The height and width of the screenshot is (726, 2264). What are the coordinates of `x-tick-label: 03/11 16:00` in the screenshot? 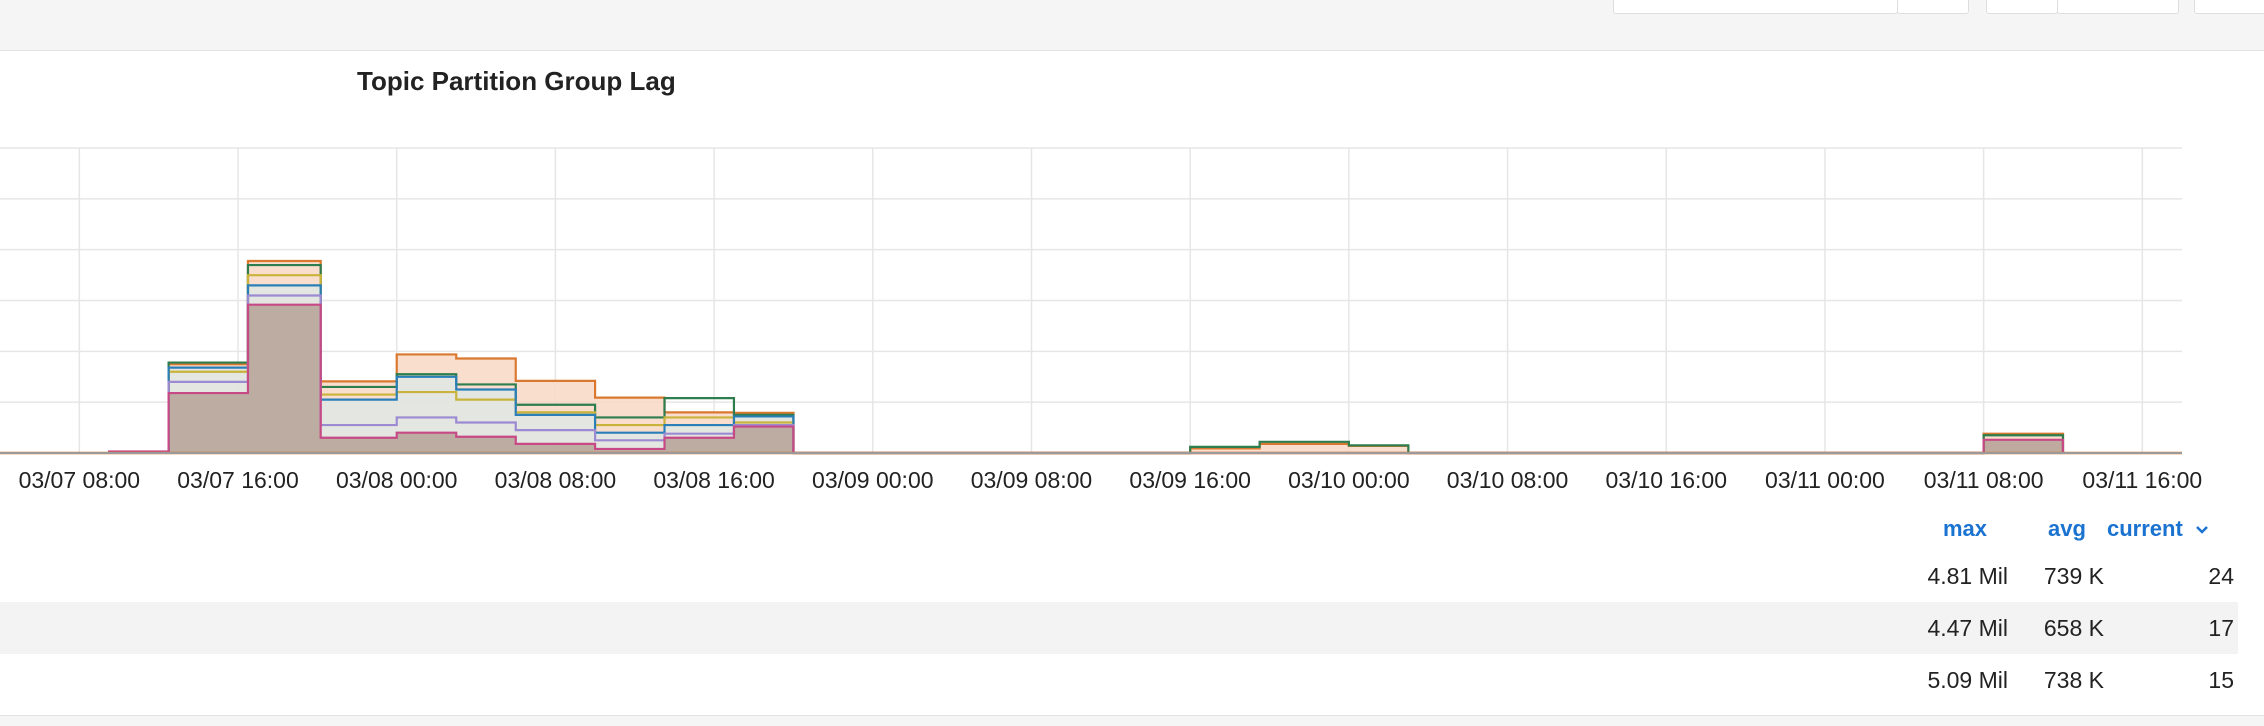 It's located at (2142, 480).